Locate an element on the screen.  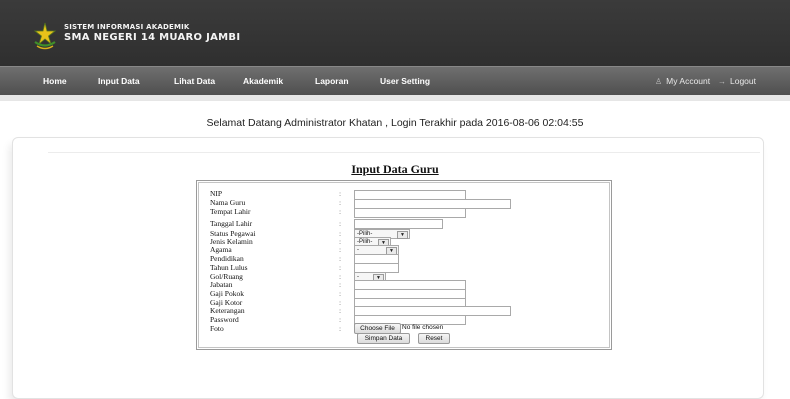
label-keterangan: Keterangan is located at coordinates (227, 310).